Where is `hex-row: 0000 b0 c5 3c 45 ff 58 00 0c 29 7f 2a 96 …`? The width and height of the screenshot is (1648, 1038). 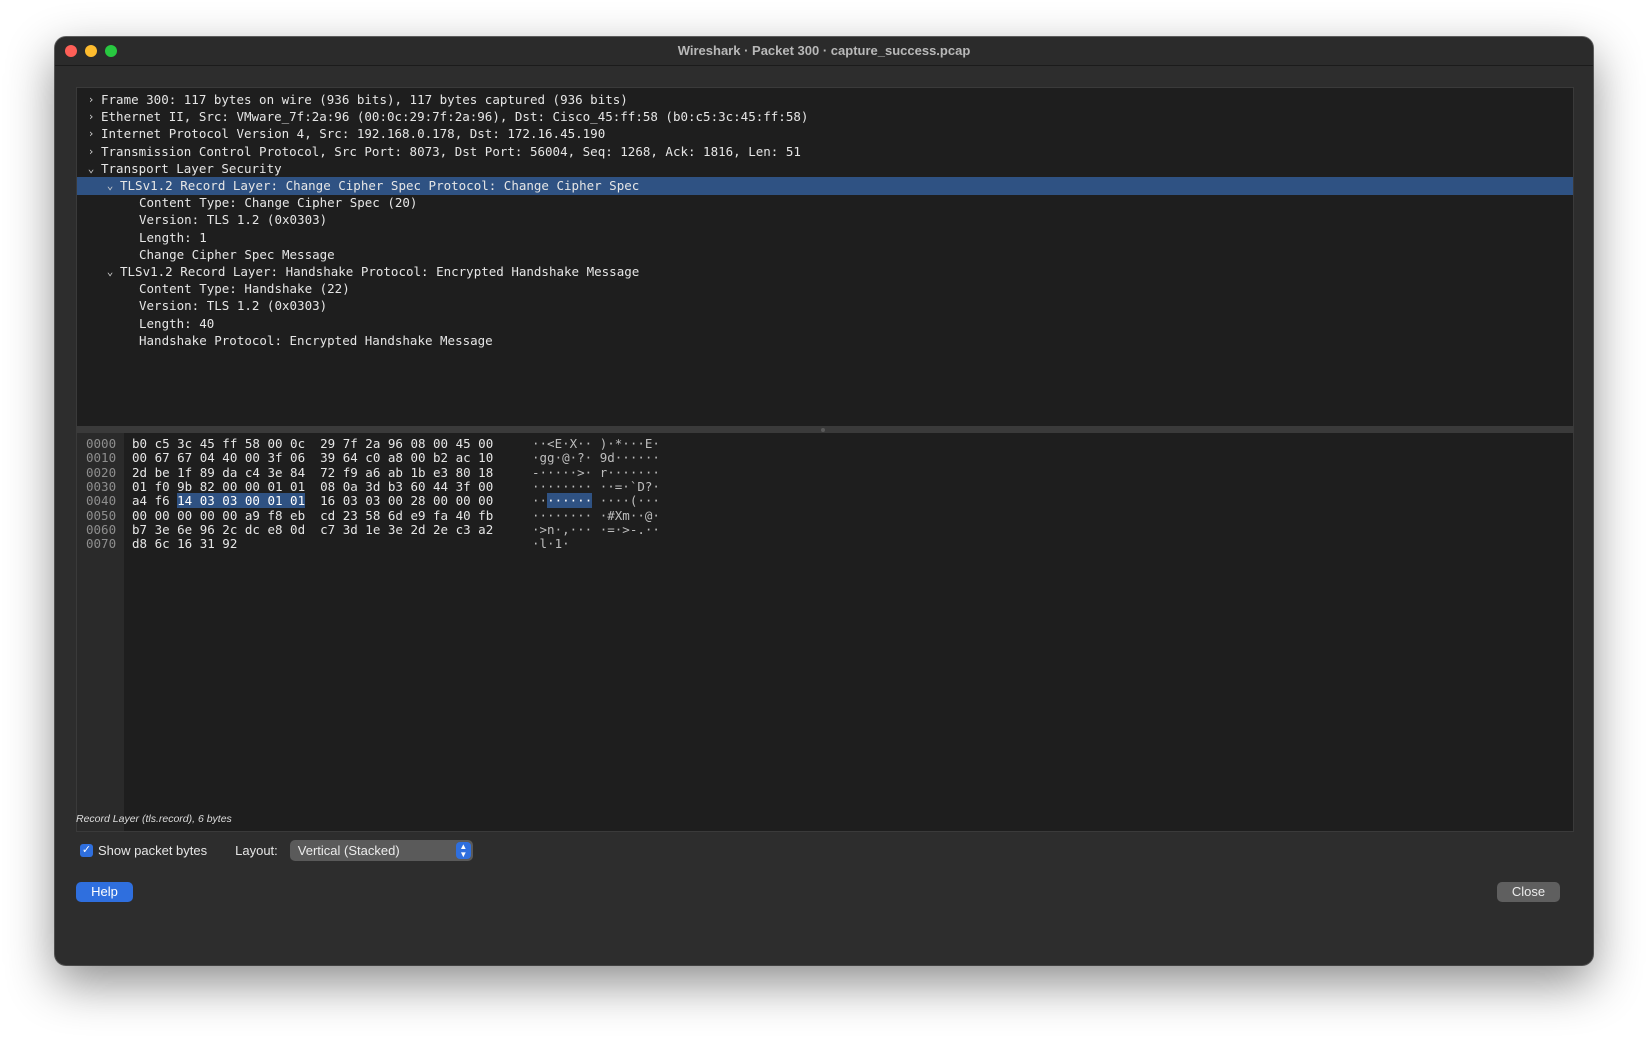
hex-row: 0000 b0 c5 3c 45 ff 58 00 0c 29 7f 2a 96 … is located at coordinates (825, 443).